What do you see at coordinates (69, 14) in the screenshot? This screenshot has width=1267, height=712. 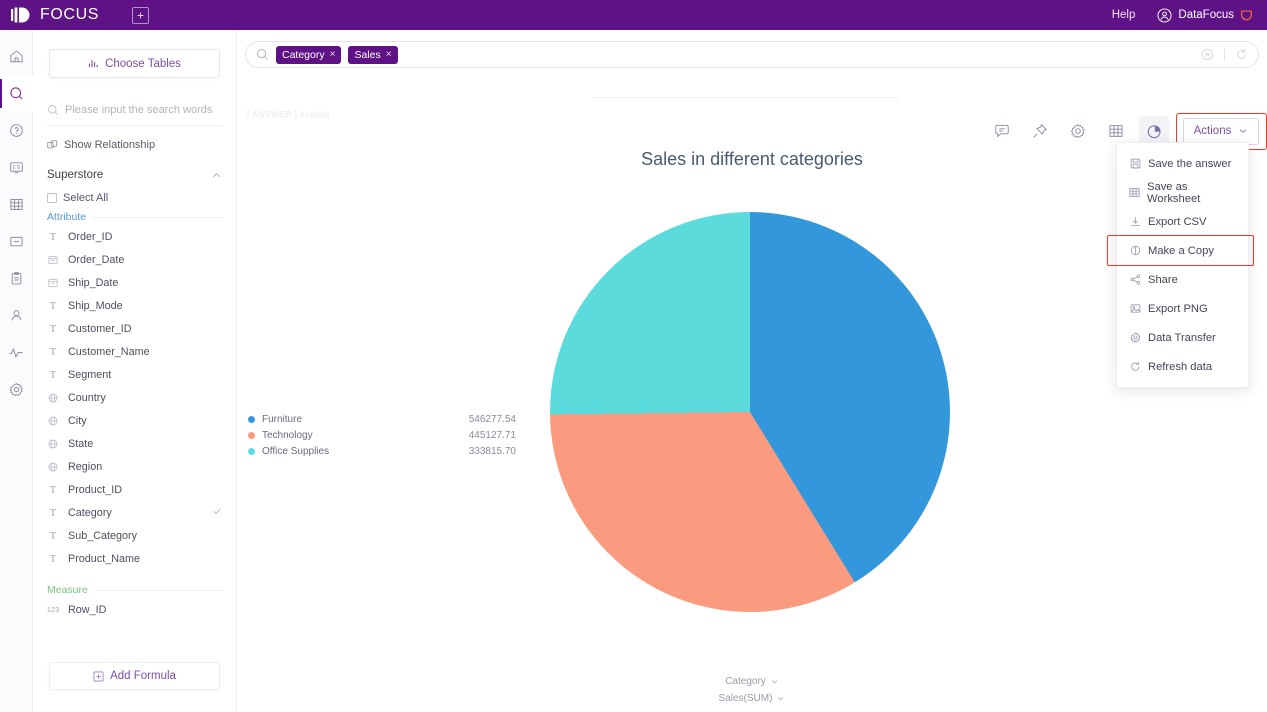 I see `brand-text: FOCUS` at bounding box center [69, 14].